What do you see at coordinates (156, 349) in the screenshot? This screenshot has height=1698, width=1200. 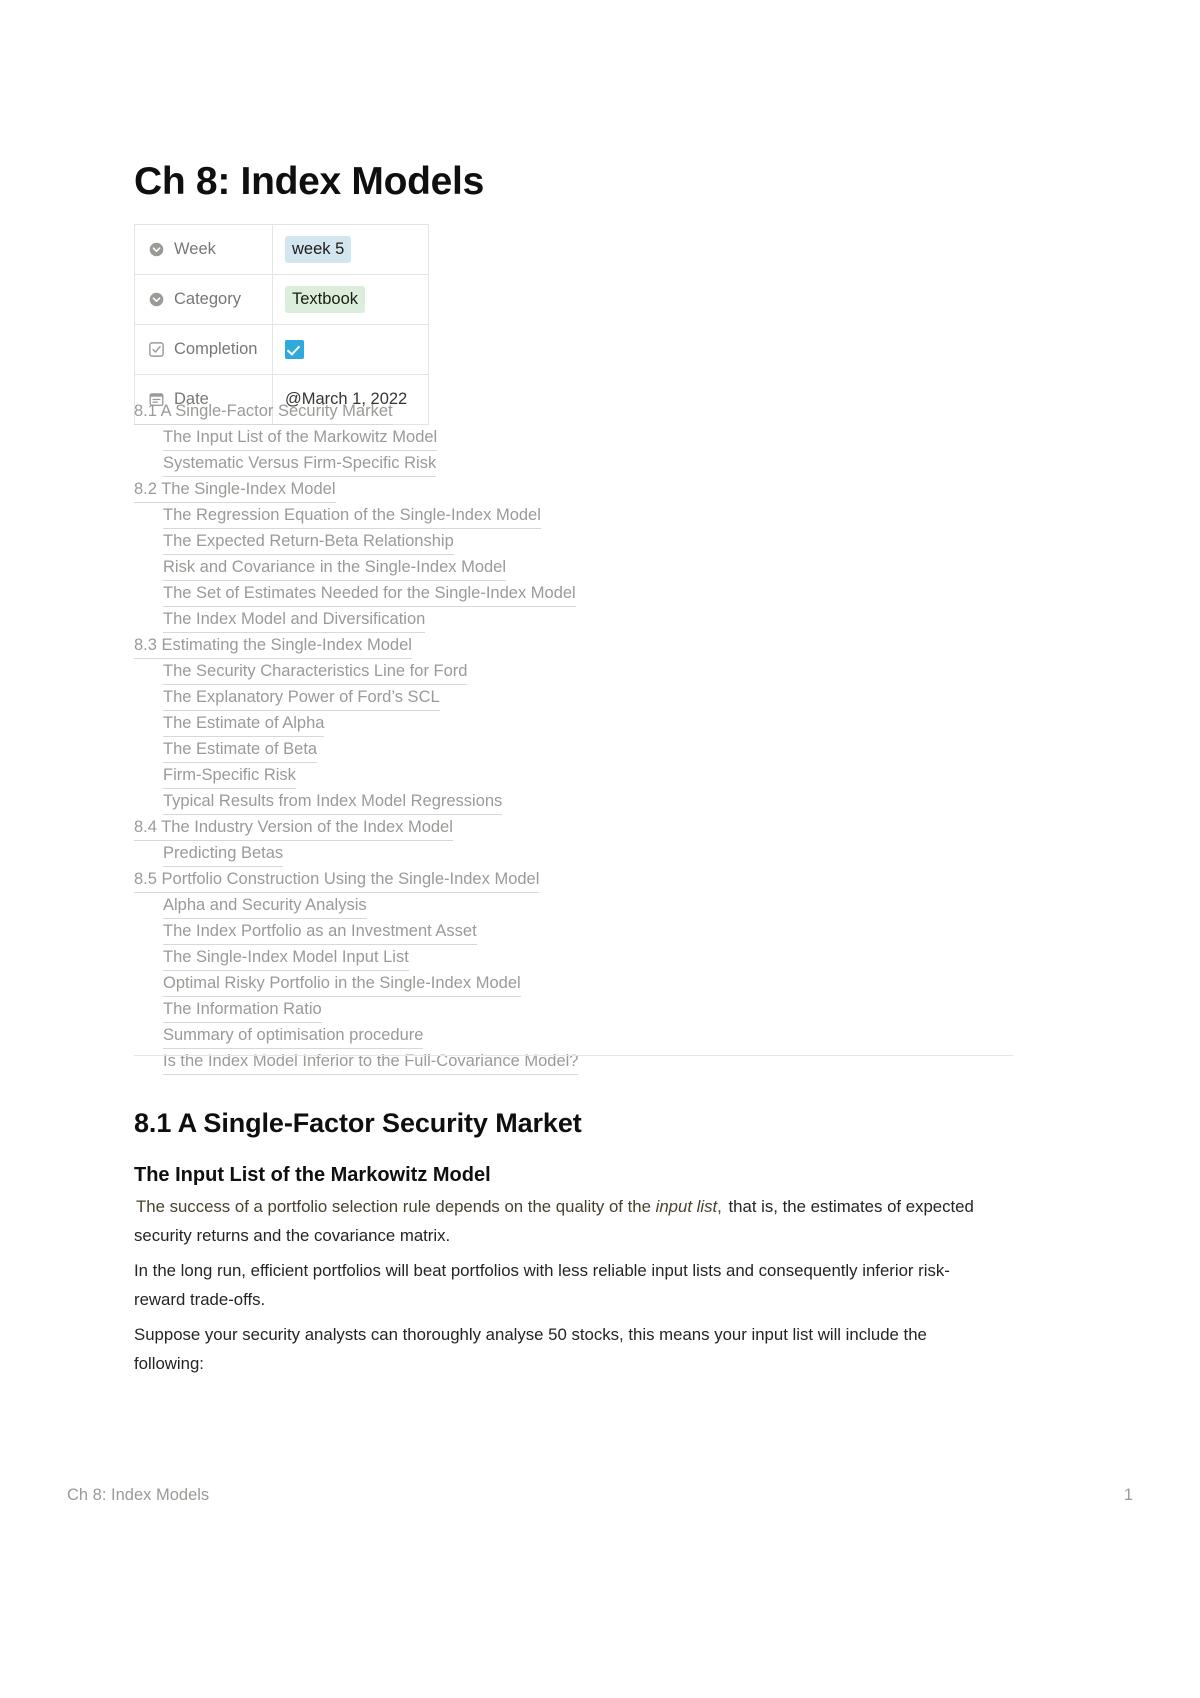 I see `checkbox-property-icon` at bounding box center [156, 349].